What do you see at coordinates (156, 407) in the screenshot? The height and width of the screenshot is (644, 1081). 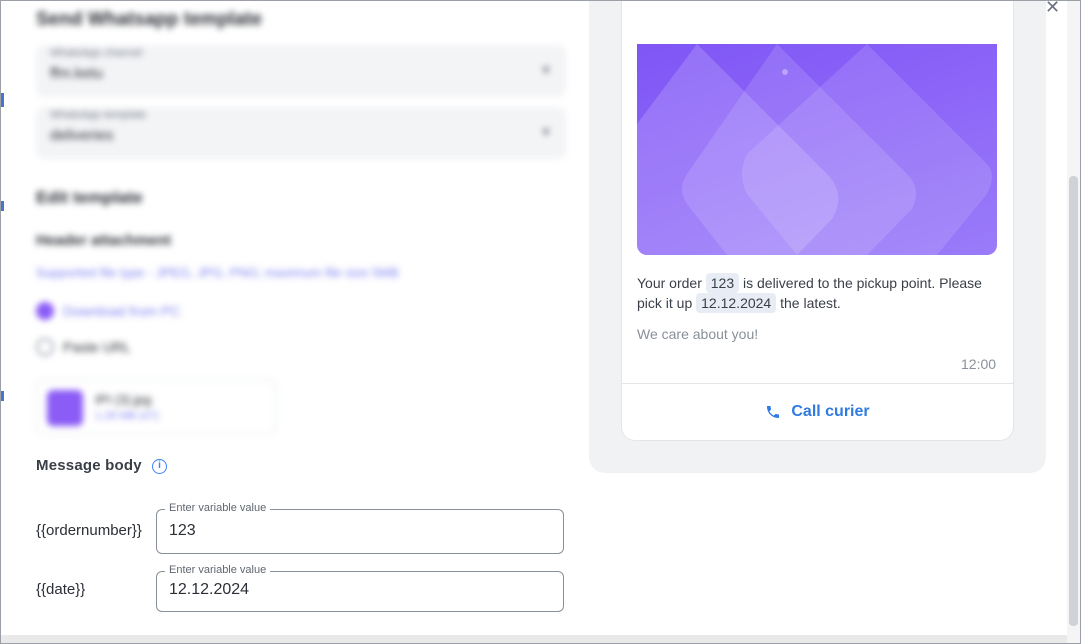 I see `attached-file-card: IPI (3).jpg 1.28 MB (47)` at bounding box center [156, 407].